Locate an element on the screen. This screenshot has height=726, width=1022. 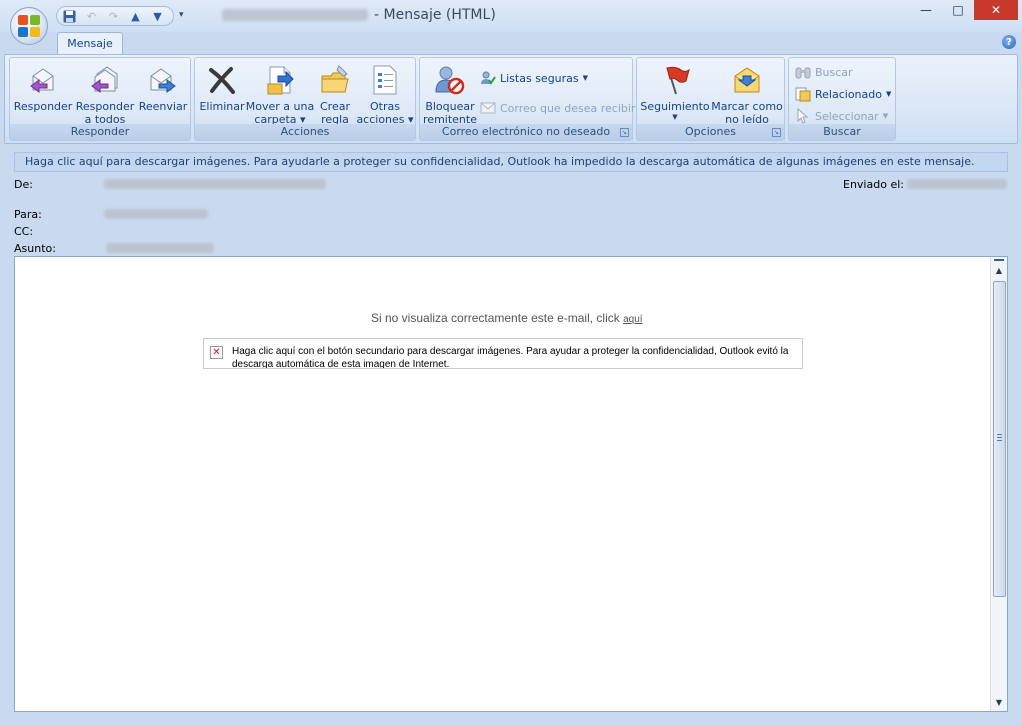
forward-button: Reenviar is located at coordinates (163, 86).